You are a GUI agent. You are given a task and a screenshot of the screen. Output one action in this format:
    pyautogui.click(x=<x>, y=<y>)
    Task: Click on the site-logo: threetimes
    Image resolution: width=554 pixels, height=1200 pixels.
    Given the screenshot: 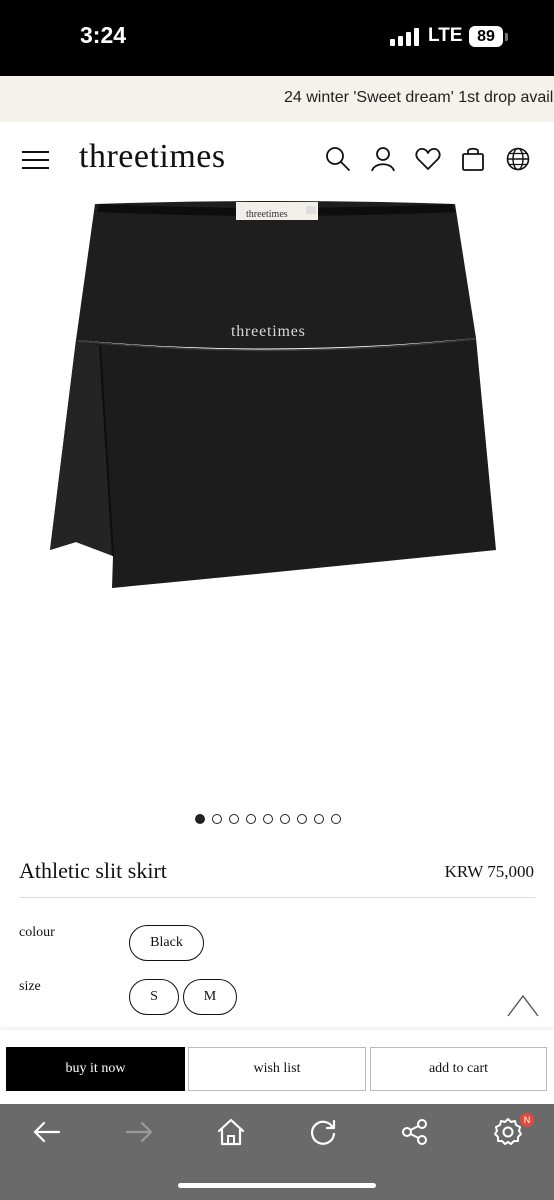 What is the action you would take?
    pyautogui.click(x=152, y=157)
    